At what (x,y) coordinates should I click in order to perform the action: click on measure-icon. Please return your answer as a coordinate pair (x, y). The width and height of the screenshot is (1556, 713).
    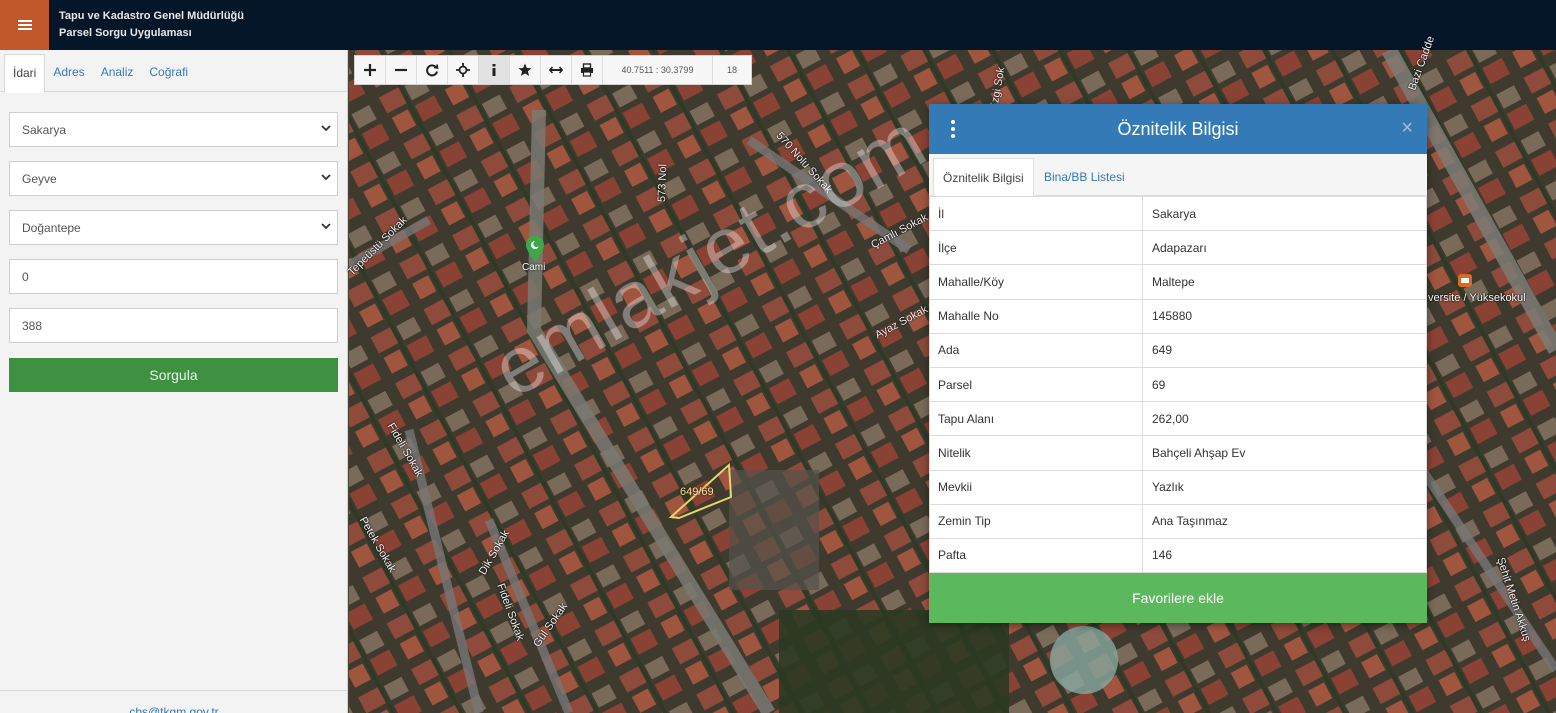
    Looking at the image, I should click on (556, 70).